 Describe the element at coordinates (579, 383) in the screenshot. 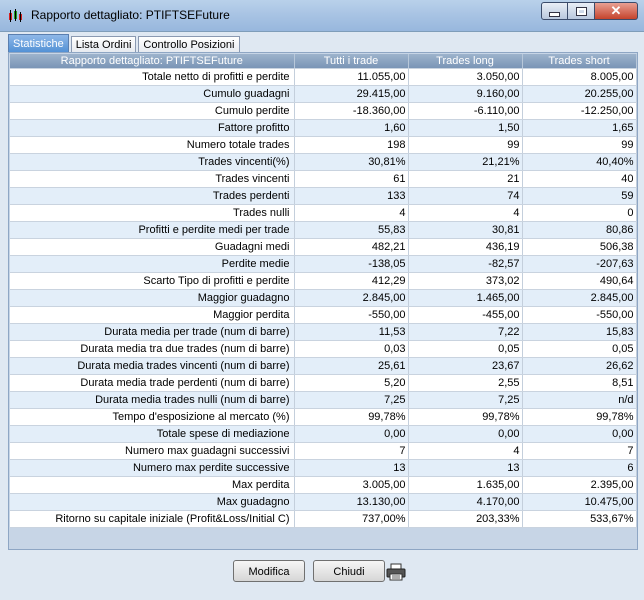

I see `cell-short: 8,51` at that location.